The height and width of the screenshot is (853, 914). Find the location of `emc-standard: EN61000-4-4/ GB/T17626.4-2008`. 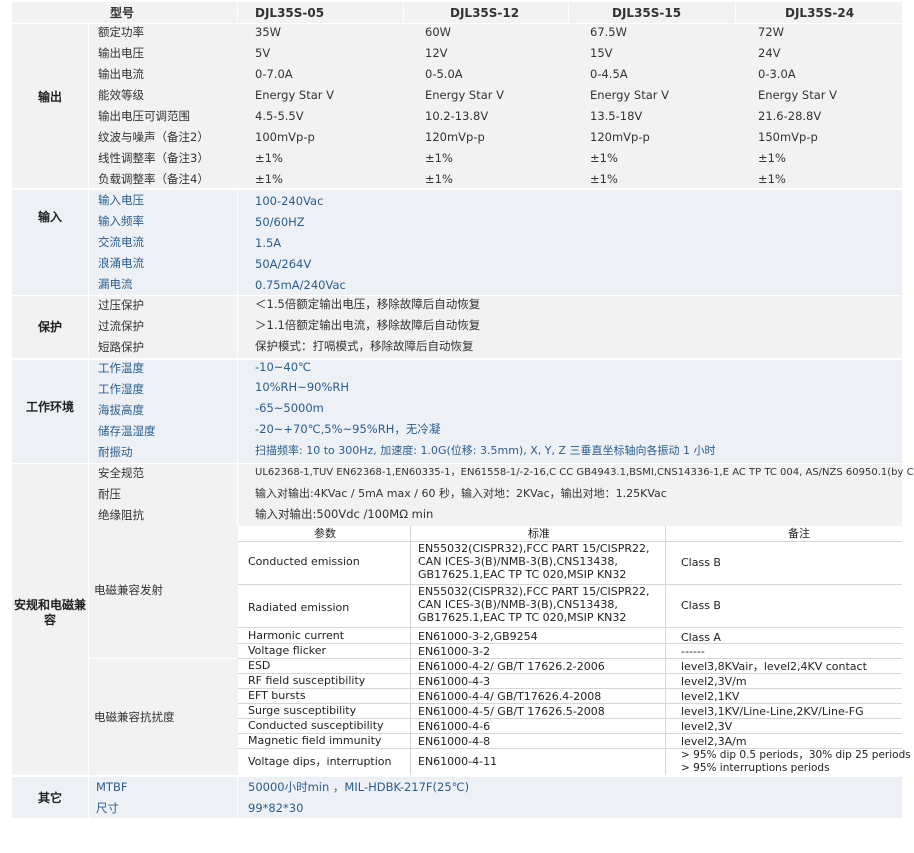

emc-standard: EN61000-4-4/ GB/T17626.4-2008 is located at coordinates (510, 696).